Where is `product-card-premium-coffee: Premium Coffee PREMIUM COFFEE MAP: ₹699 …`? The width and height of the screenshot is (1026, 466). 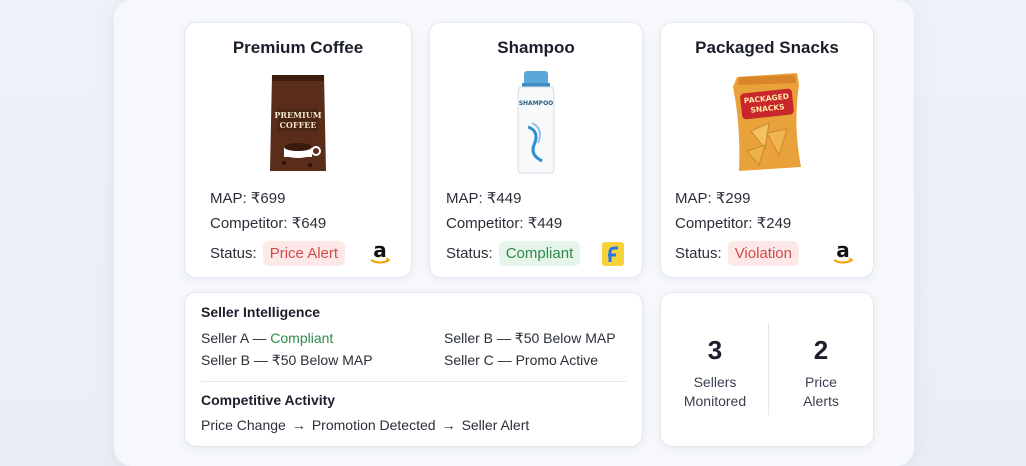 product-card-premium-coffee: Premium Coffee PREMIUM COFFEE MAP: ₹699 … is located at coordinates (298, 150).